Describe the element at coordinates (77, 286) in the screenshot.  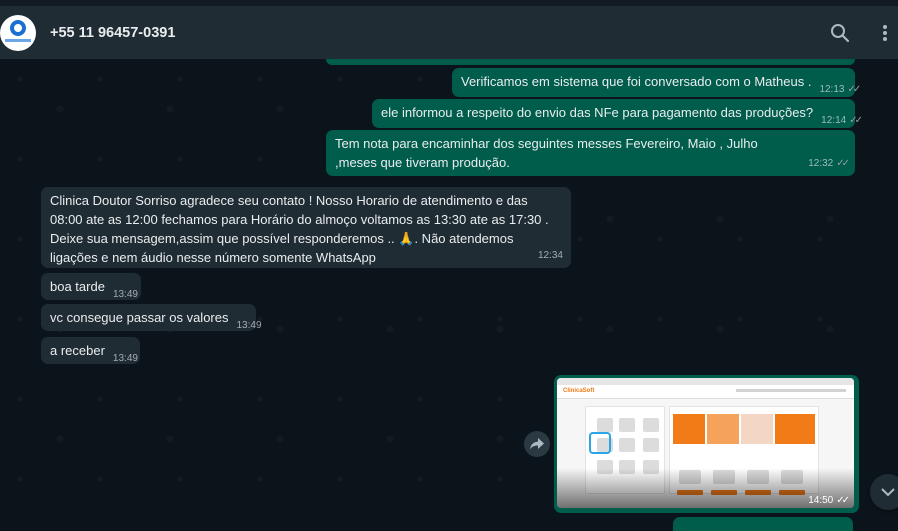
I see `message-text: boa tarde` at that location.